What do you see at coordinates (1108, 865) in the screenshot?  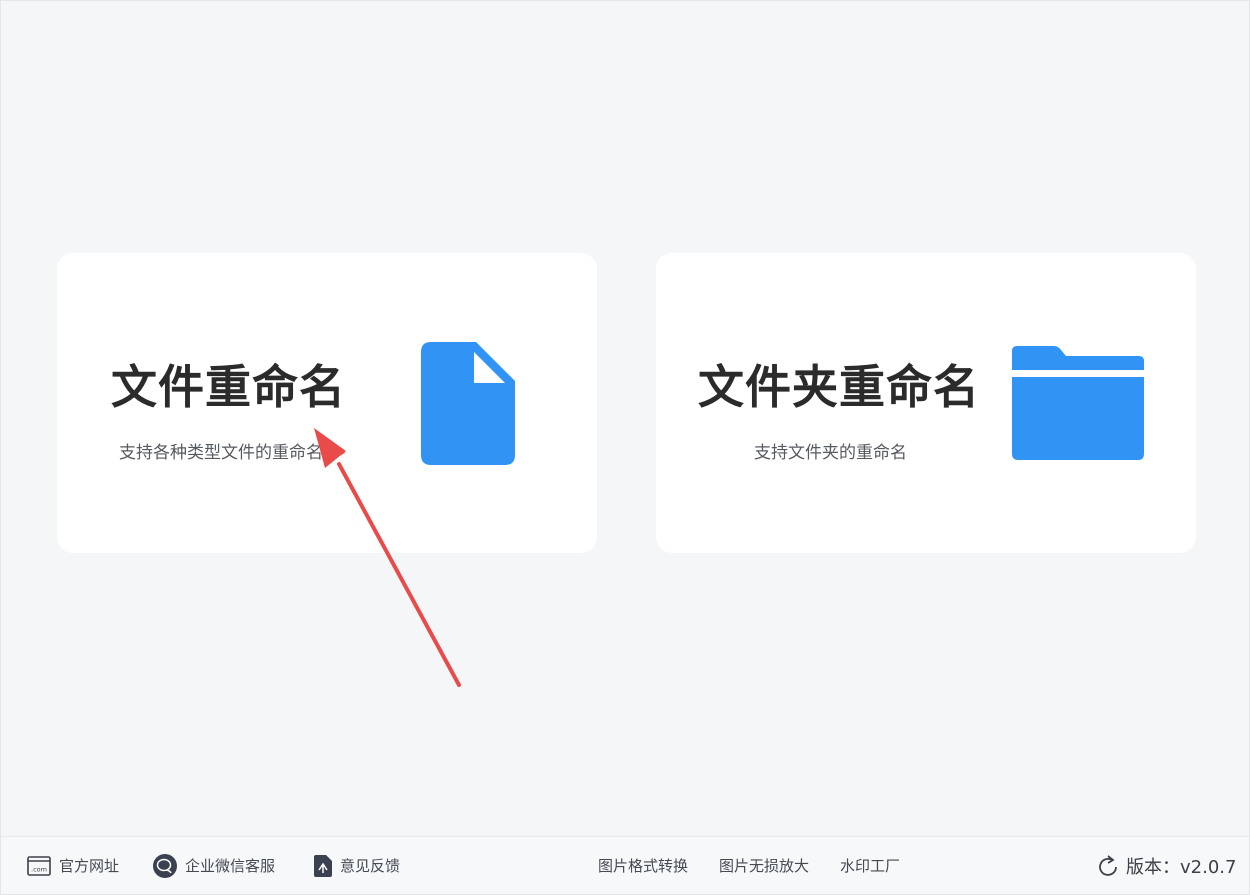 I see `refresh-icon` at bounding box center [1108, 865].